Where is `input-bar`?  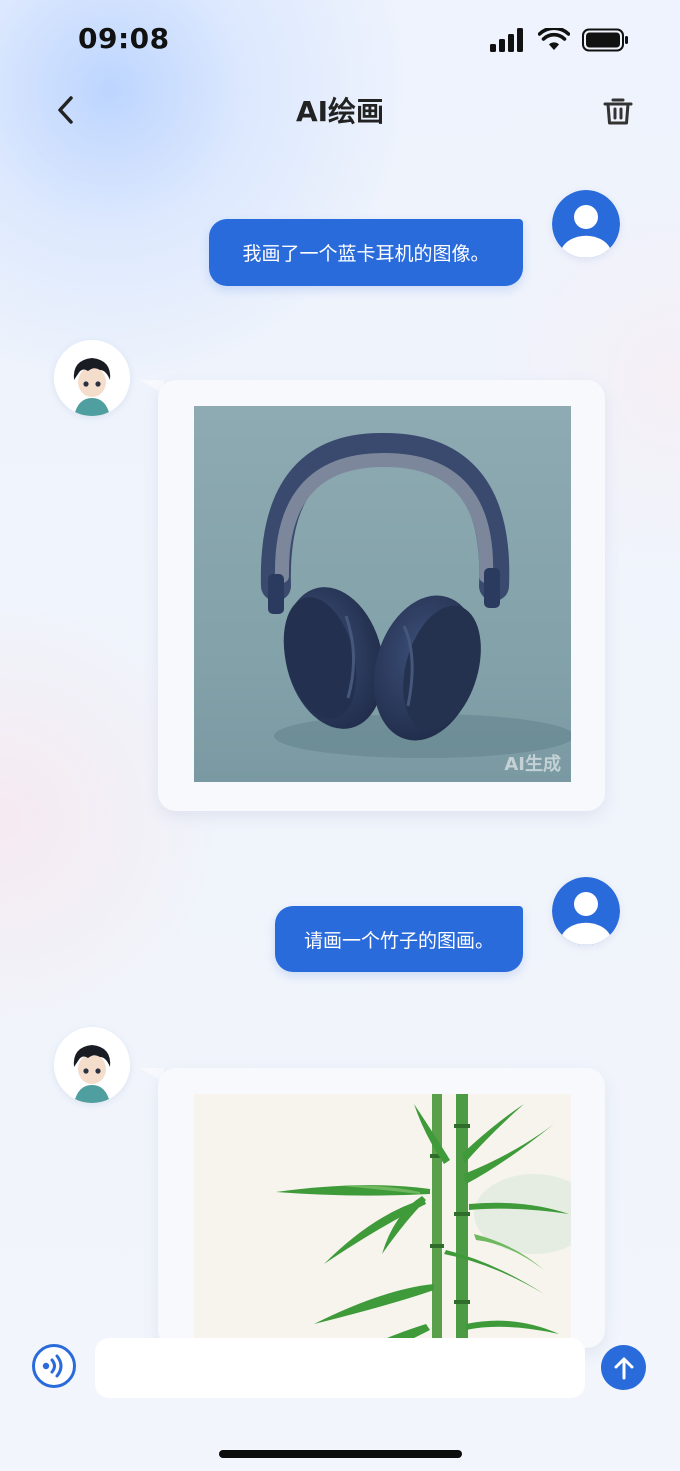 input-bar is located at coordinates (340, 1375).